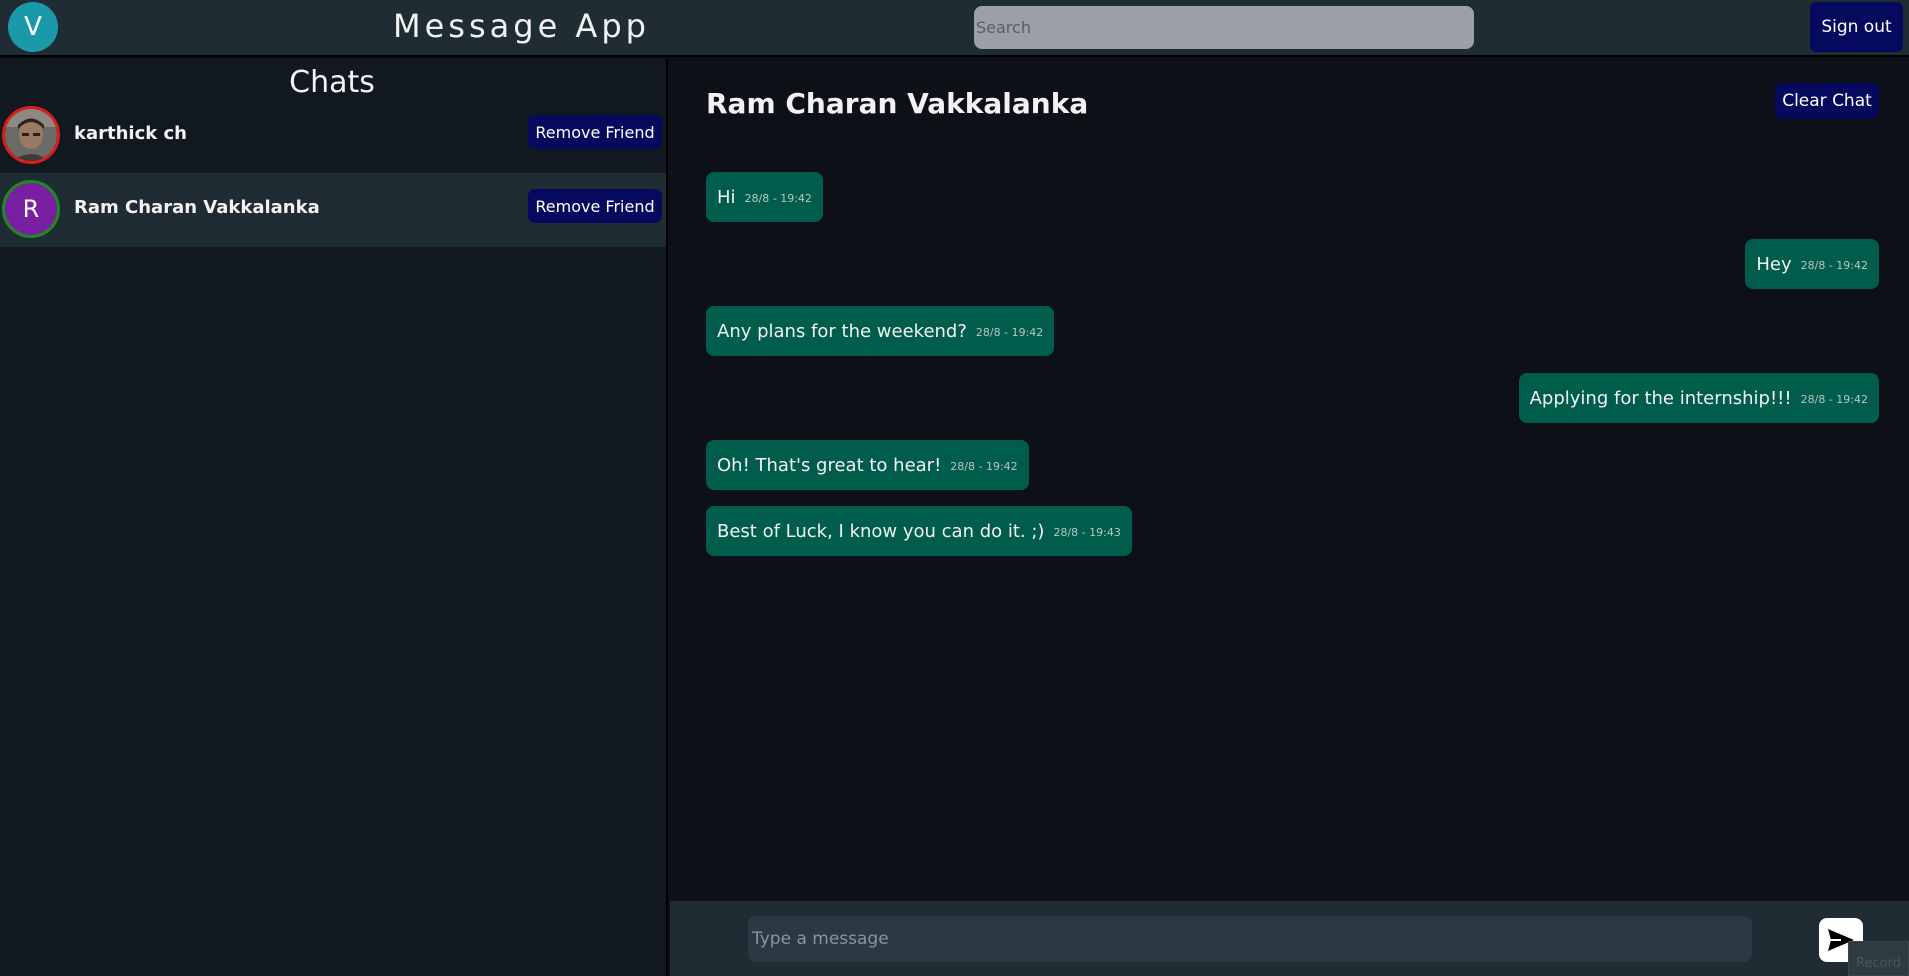  Describe the element at coordinates (881, 531) in the screenshot. I see `message-text: Best of Luck, I know you can do it. ;)` at that location.